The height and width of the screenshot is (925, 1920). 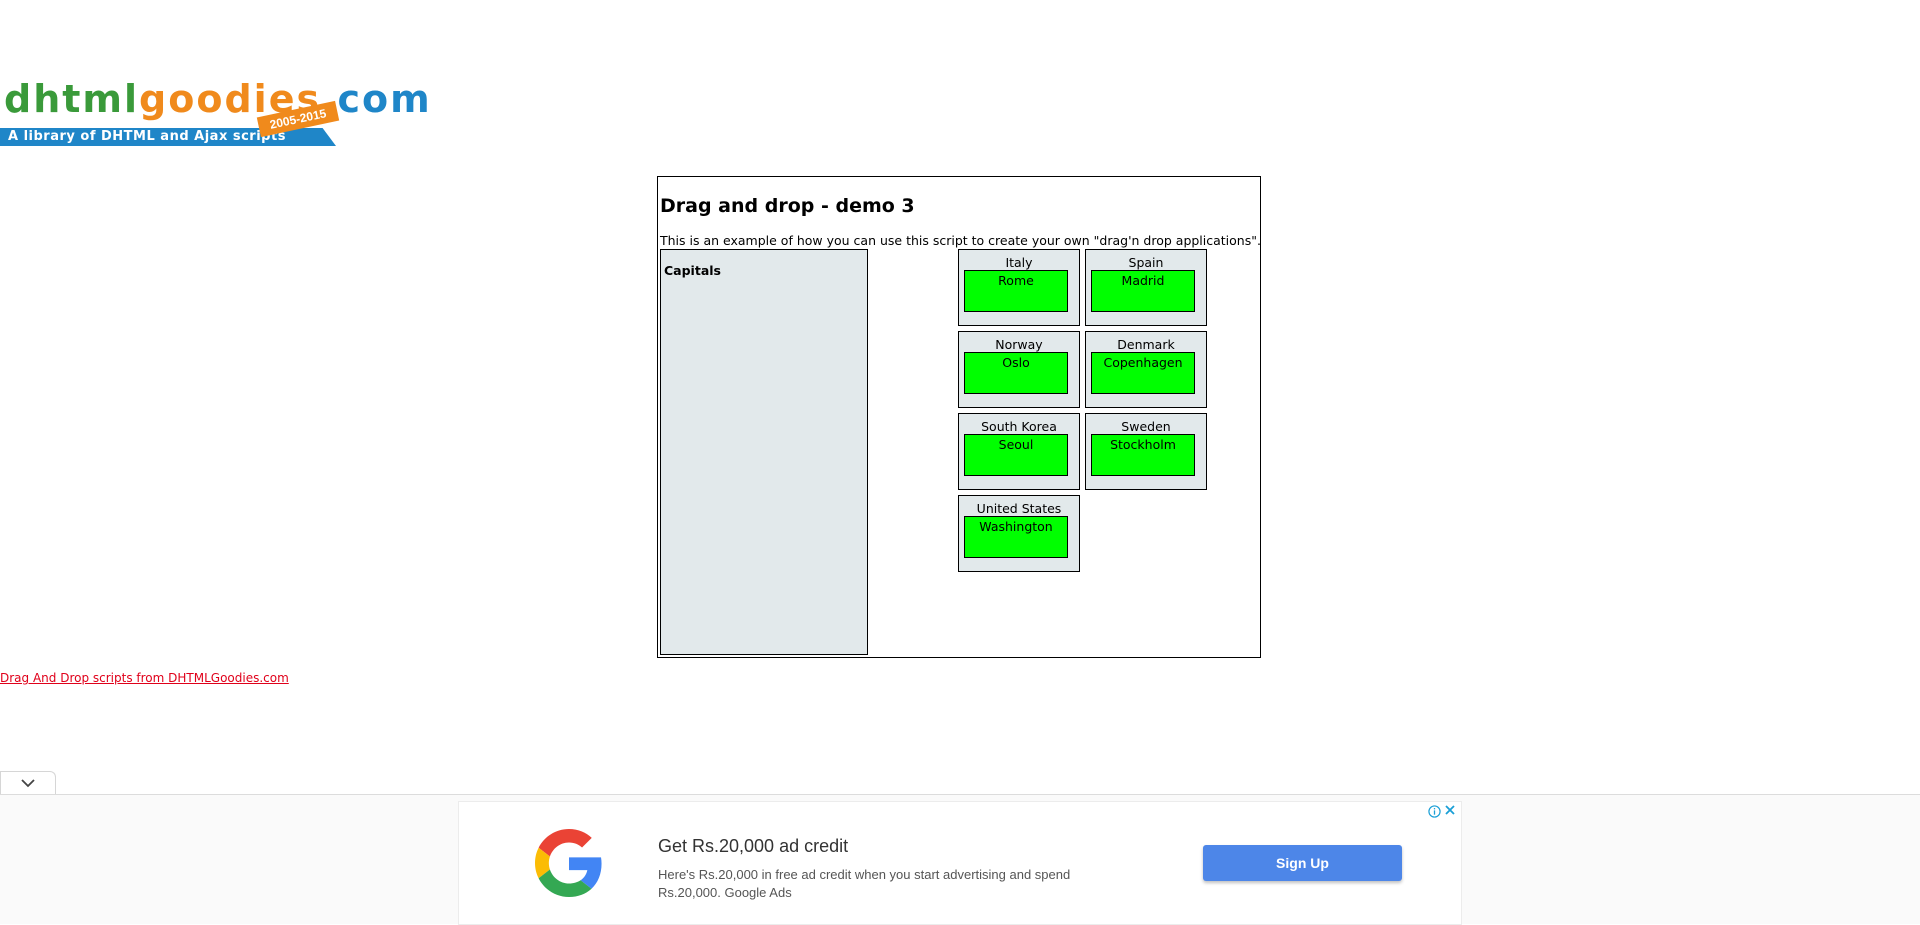 I want to click on capital-chip-copenhagen: Copenhagen, so click(x=1143, y=373).